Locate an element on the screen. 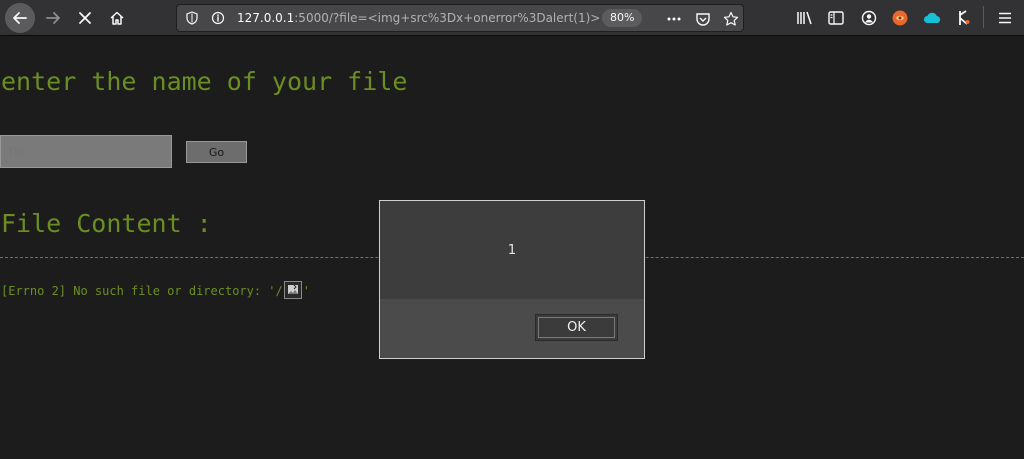  dialog-message: 1 is located at coordinates (512, 250).